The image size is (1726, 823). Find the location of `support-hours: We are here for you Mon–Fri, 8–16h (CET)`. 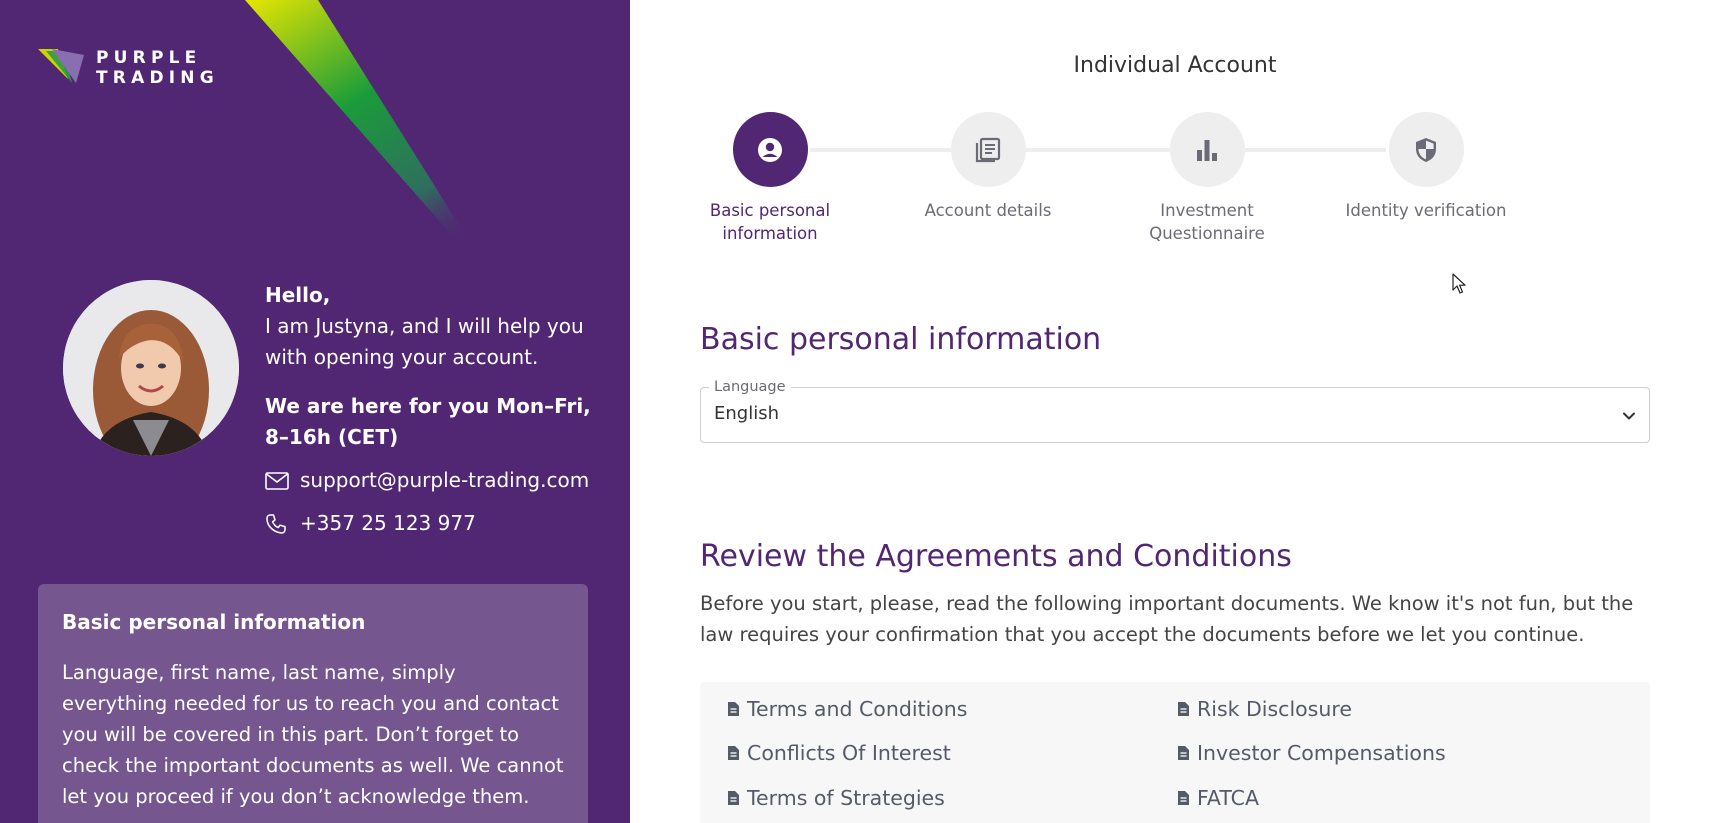

support-hours: We are here for you Mon–Fri, 8–16h (CET) is located at coordinates (428, 421).